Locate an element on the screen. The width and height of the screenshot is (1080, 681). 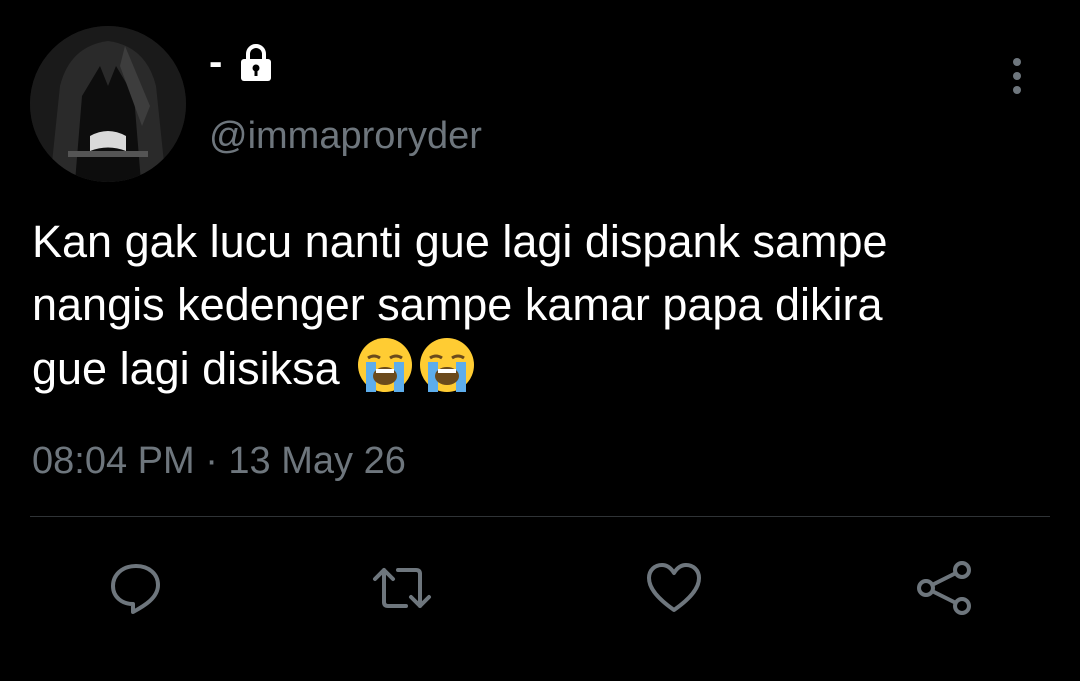
avatar-image is located at coordinates (108, 104).